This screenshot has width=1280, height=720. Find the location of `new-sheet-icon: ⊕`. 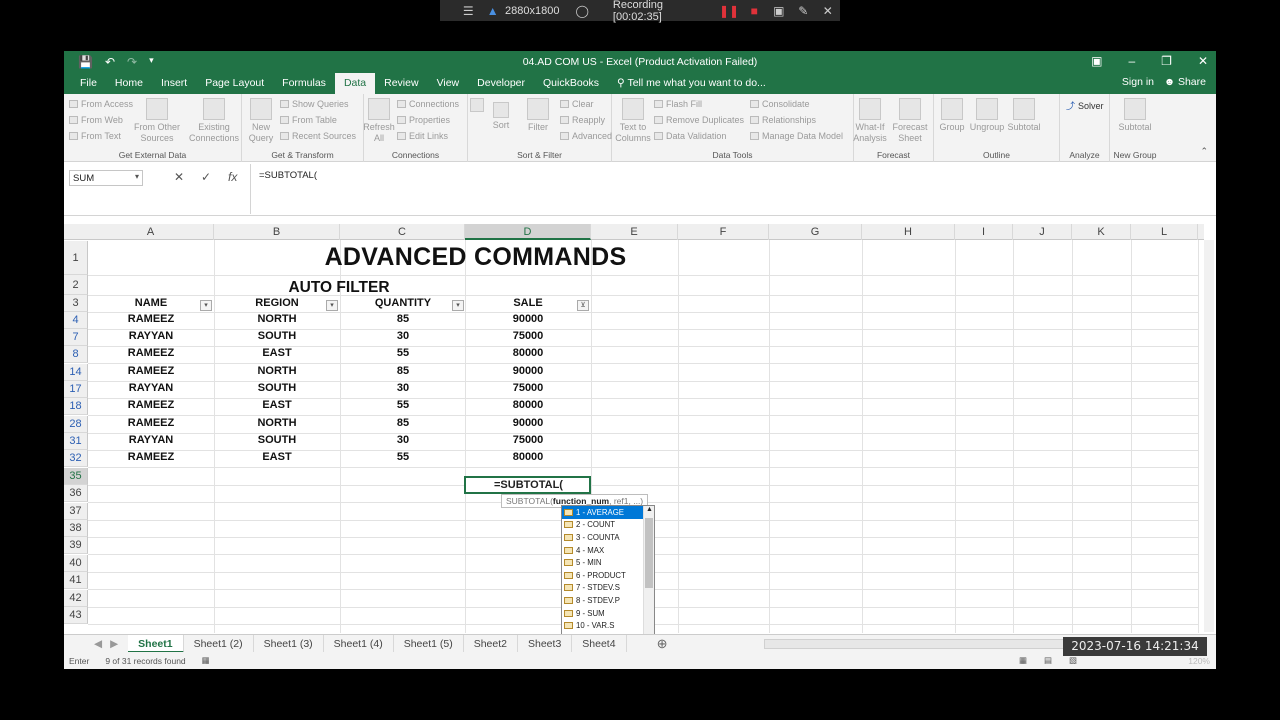

new-sheet-icon: ⊕ is located at coordinates (662, 644).